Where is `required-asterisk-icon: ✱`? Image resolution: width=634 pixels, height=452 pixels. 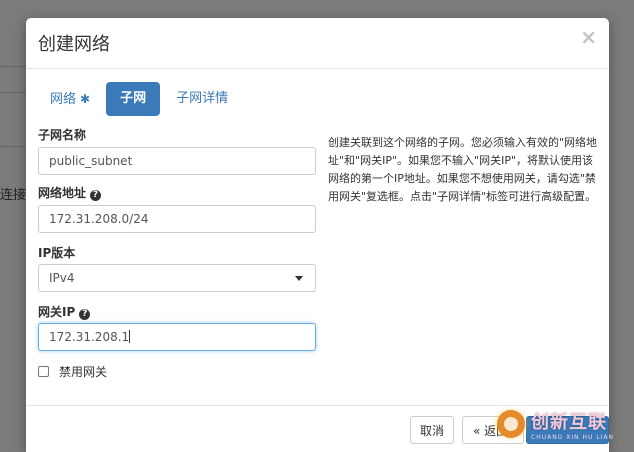
required-asterisk-icon: ✱ is located at coordinates (85, 99).